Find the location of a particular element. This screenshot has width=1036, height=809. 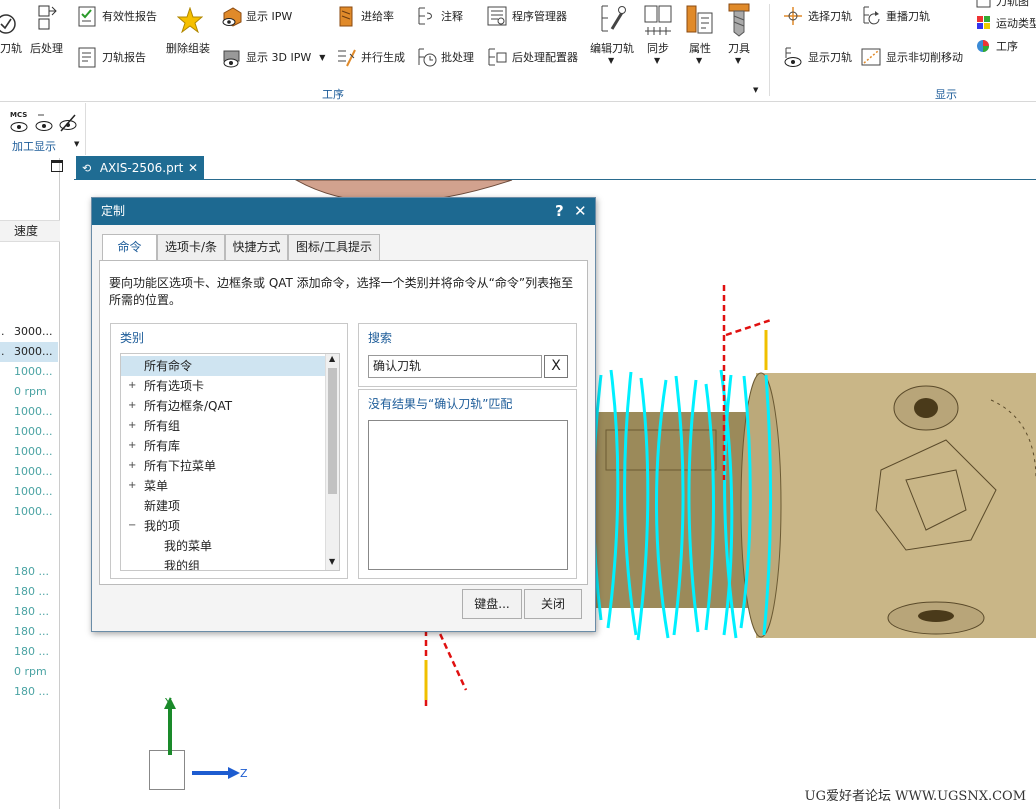

delete-group-button: 删除组装 is located at coordinates (190, 30).